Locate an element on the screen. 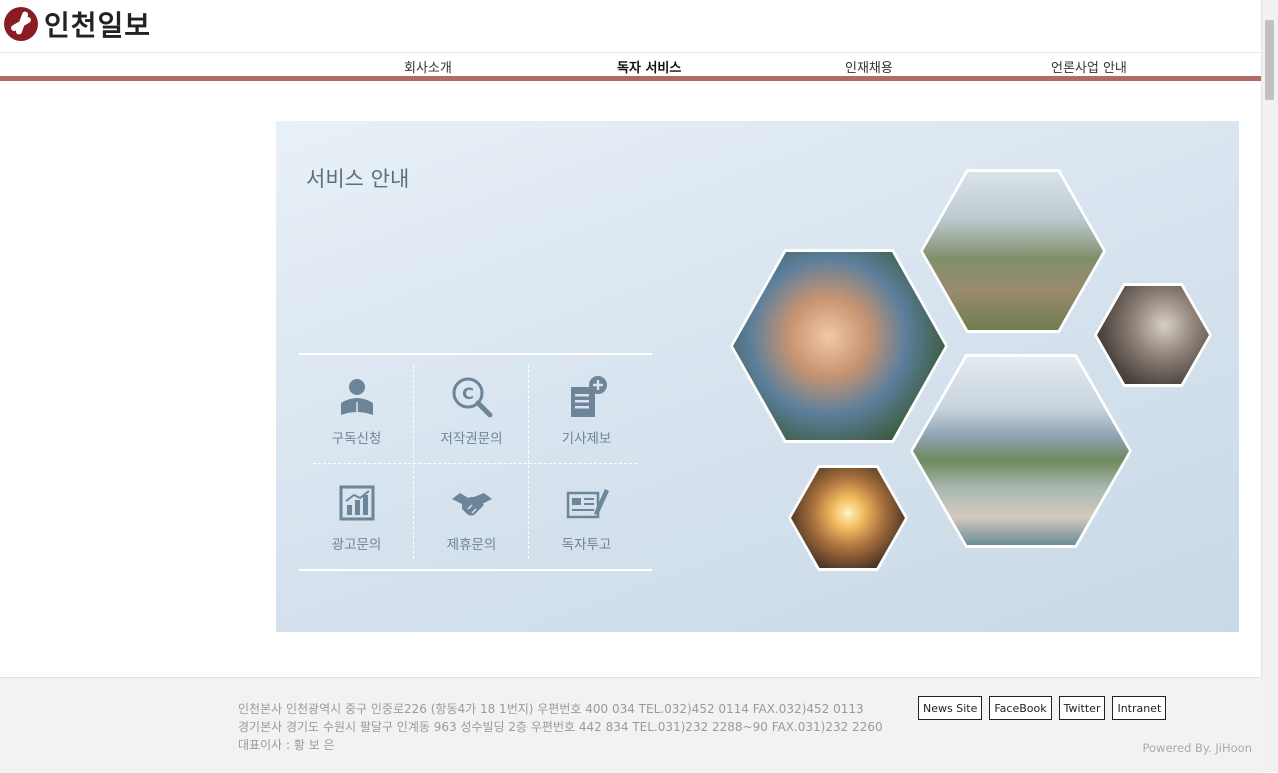 The width and height of the screenshot is (1278, 773). service-reader-contribution: 독자투고 is located at coordinates (586, 517).